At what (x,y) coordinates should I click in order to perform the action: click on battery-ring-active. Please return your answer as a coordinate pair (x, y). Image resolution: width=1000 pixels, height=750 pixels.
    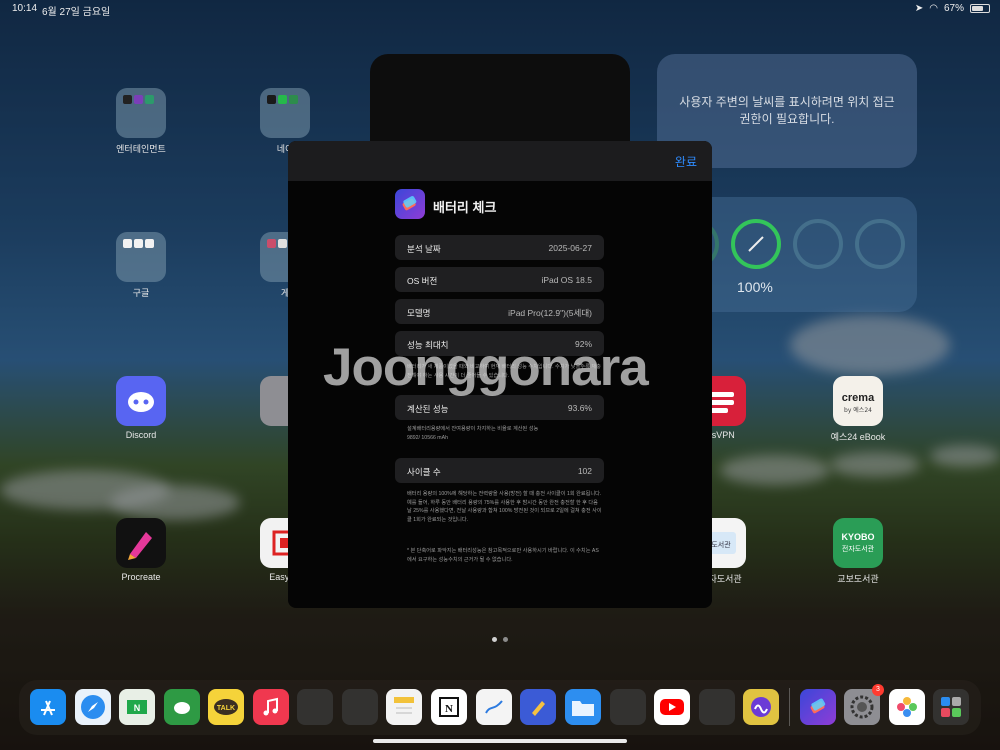
    Looking at the image, I should click on (756, 244).